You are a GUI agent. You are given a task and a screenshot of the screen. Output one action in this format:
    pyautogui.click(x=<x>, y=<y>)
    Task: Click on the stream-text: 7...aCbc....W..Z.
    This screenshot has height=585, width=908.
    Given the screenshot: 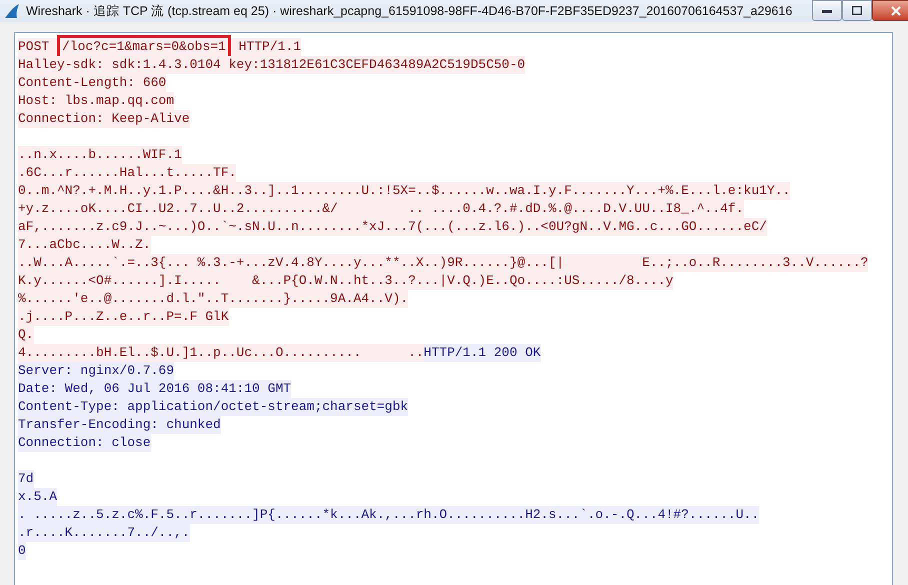 What is the action you would take?
    pyautogui.click(x=84, y=245)
    